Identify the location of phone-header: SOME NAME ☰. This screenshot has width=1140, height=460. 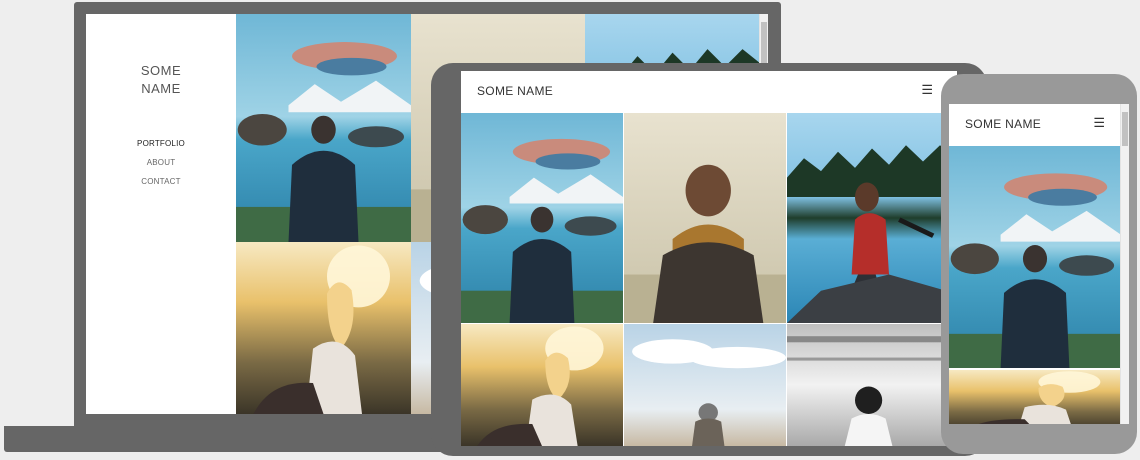
(1039, 125).